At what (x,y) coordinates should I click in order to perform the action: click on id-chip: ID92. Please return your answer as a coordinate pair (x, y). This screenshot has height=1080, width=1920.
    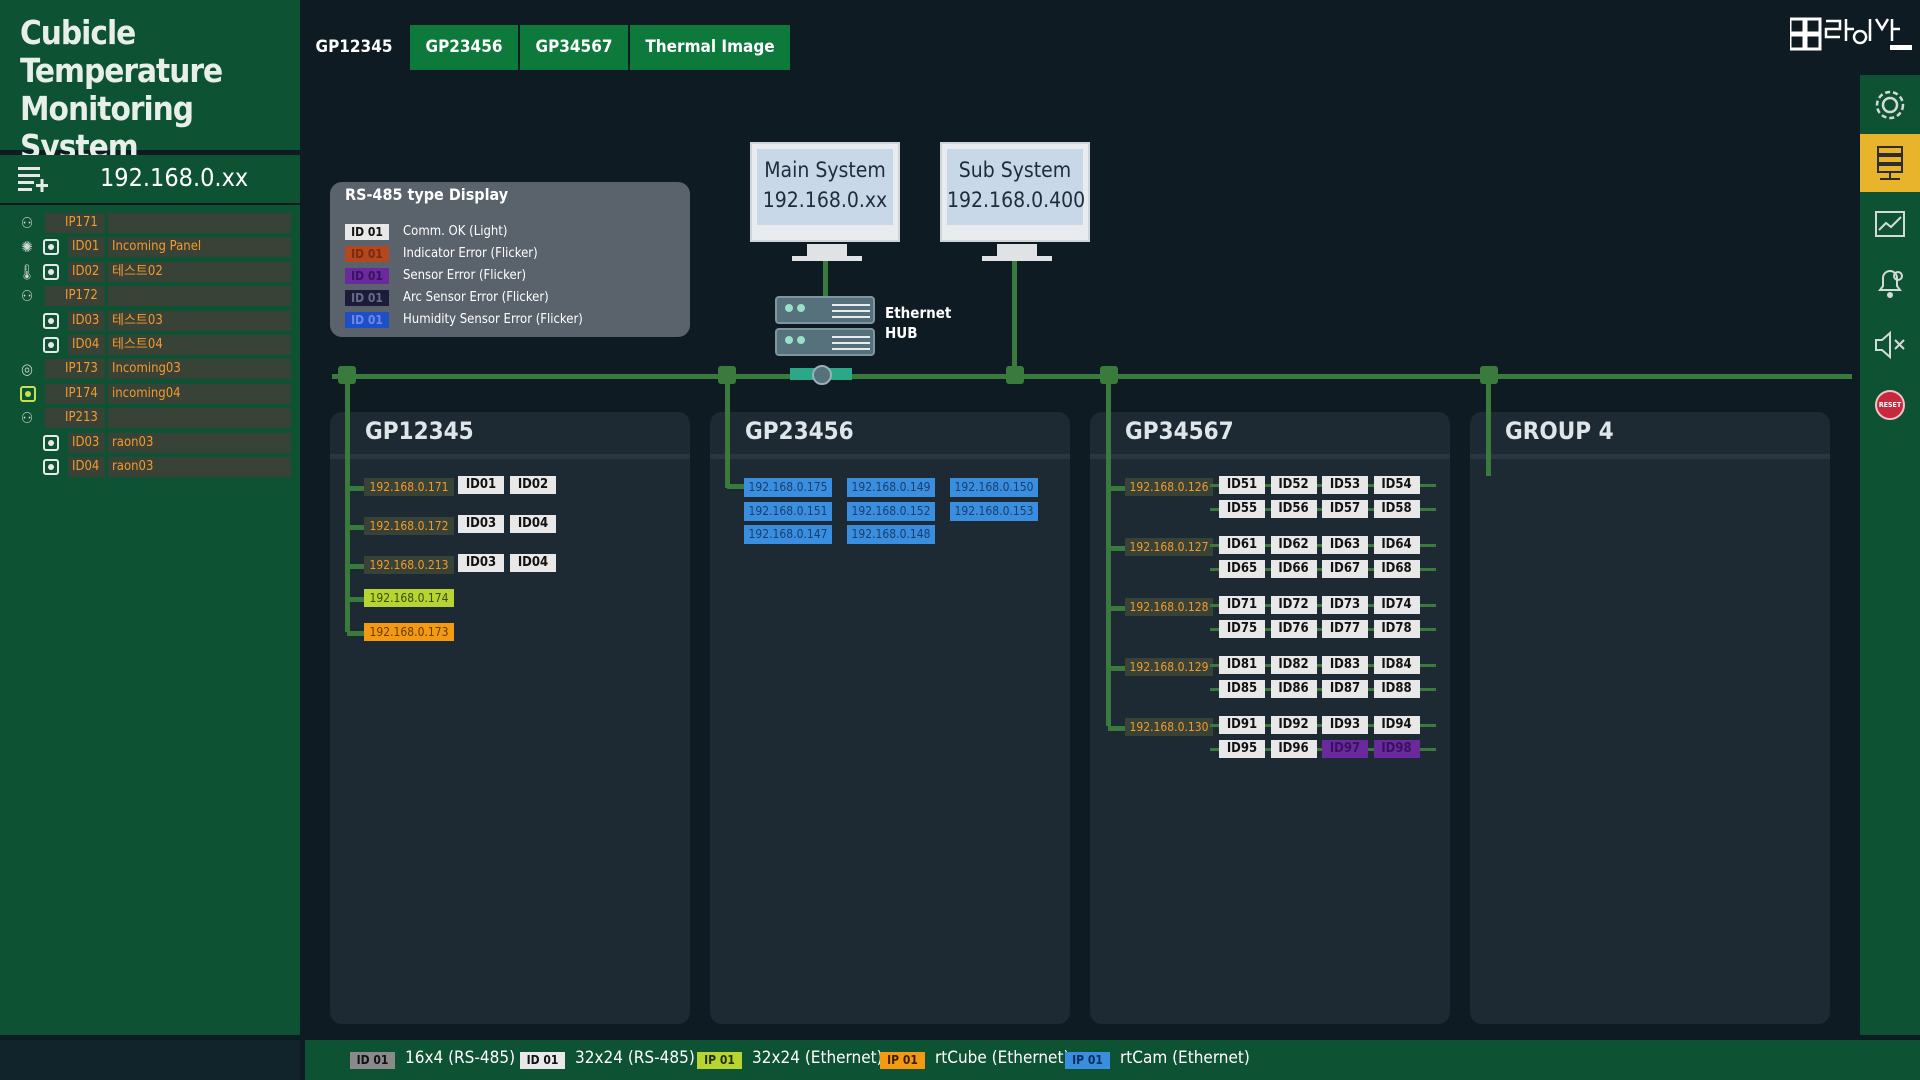
    Looking at the image, I should click on (1293, 725).